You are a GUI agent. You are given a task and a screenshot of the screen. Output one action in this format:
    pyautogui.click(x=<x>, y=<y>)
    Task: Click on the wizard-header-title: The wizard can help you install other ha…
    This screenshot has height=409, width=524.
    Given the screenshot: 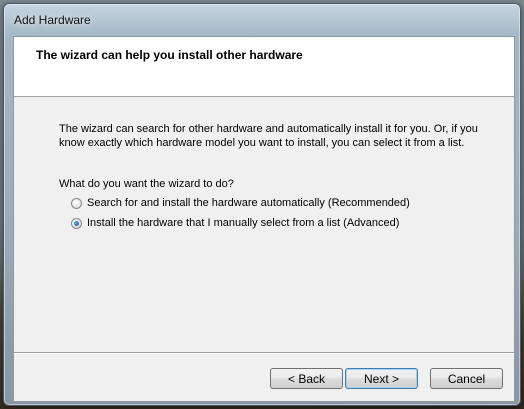 What is the action you would take?
    pyautogui.click(x=169, y=55)
    